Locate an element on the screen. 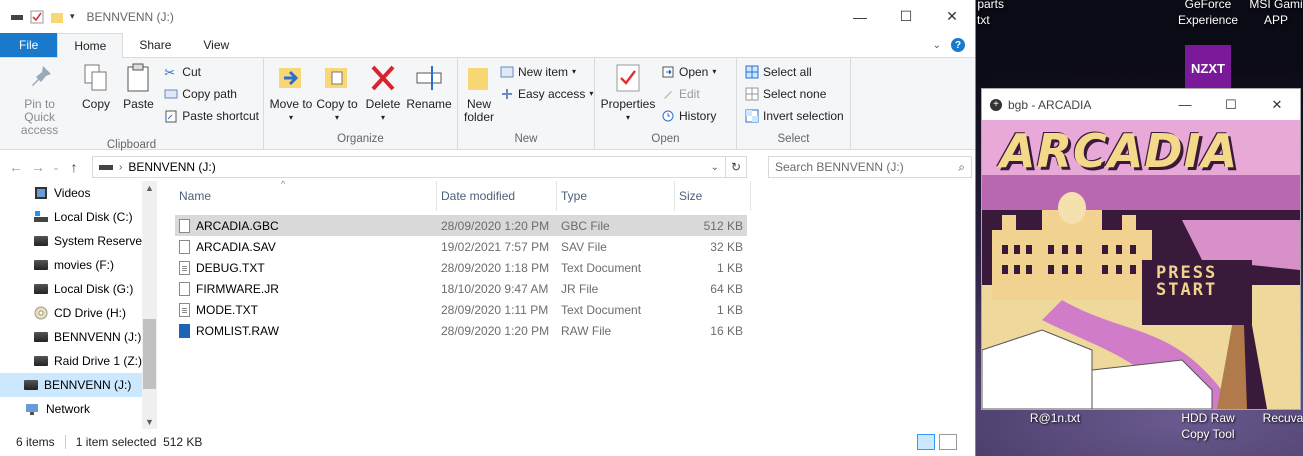 This screenshot has width=1303, height=456. nav-item-system-reserved: System Reserved is located at coordinates (78, 241).